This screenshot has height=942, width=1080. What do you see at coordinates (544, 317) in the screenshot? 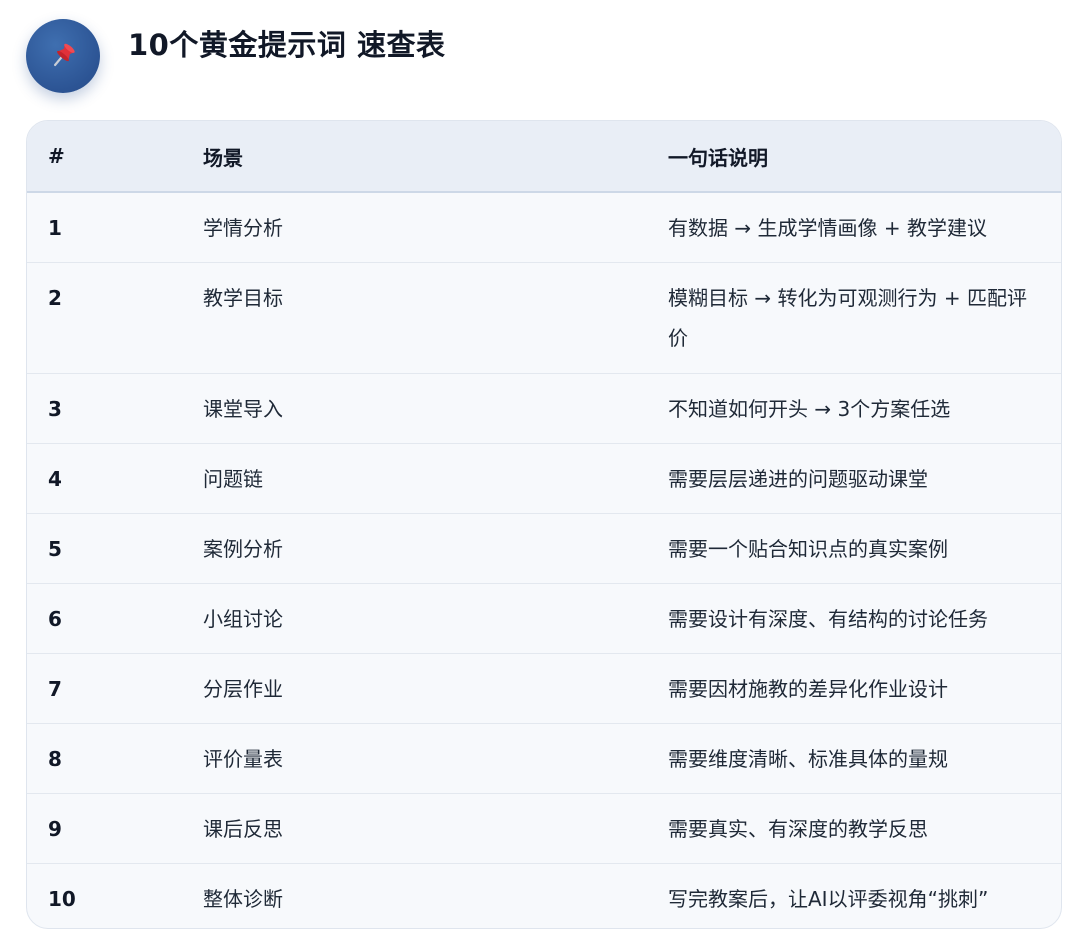
I see `table-row: 2 教学目标 模糊目标 → 转化为可观测行为 + 匹配评价` at bounding box center [544, 317].